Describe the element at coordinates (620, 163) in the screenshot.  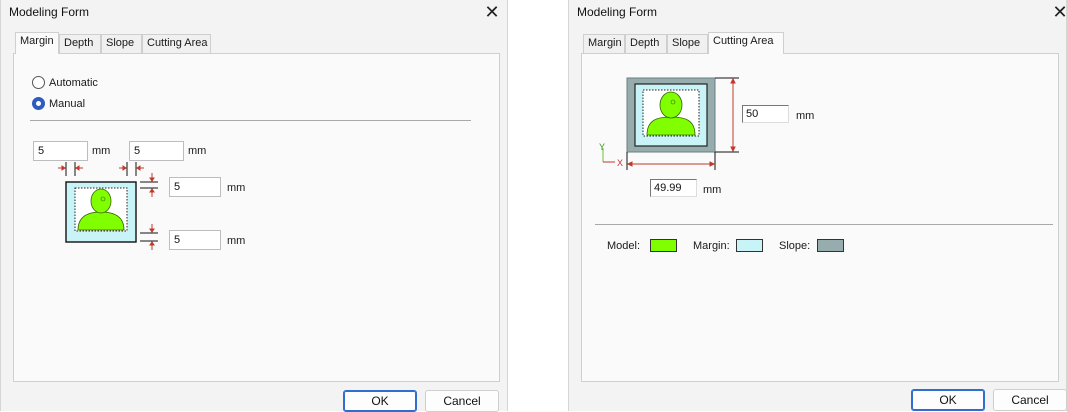
I see `axis-x-label: X` at that location.